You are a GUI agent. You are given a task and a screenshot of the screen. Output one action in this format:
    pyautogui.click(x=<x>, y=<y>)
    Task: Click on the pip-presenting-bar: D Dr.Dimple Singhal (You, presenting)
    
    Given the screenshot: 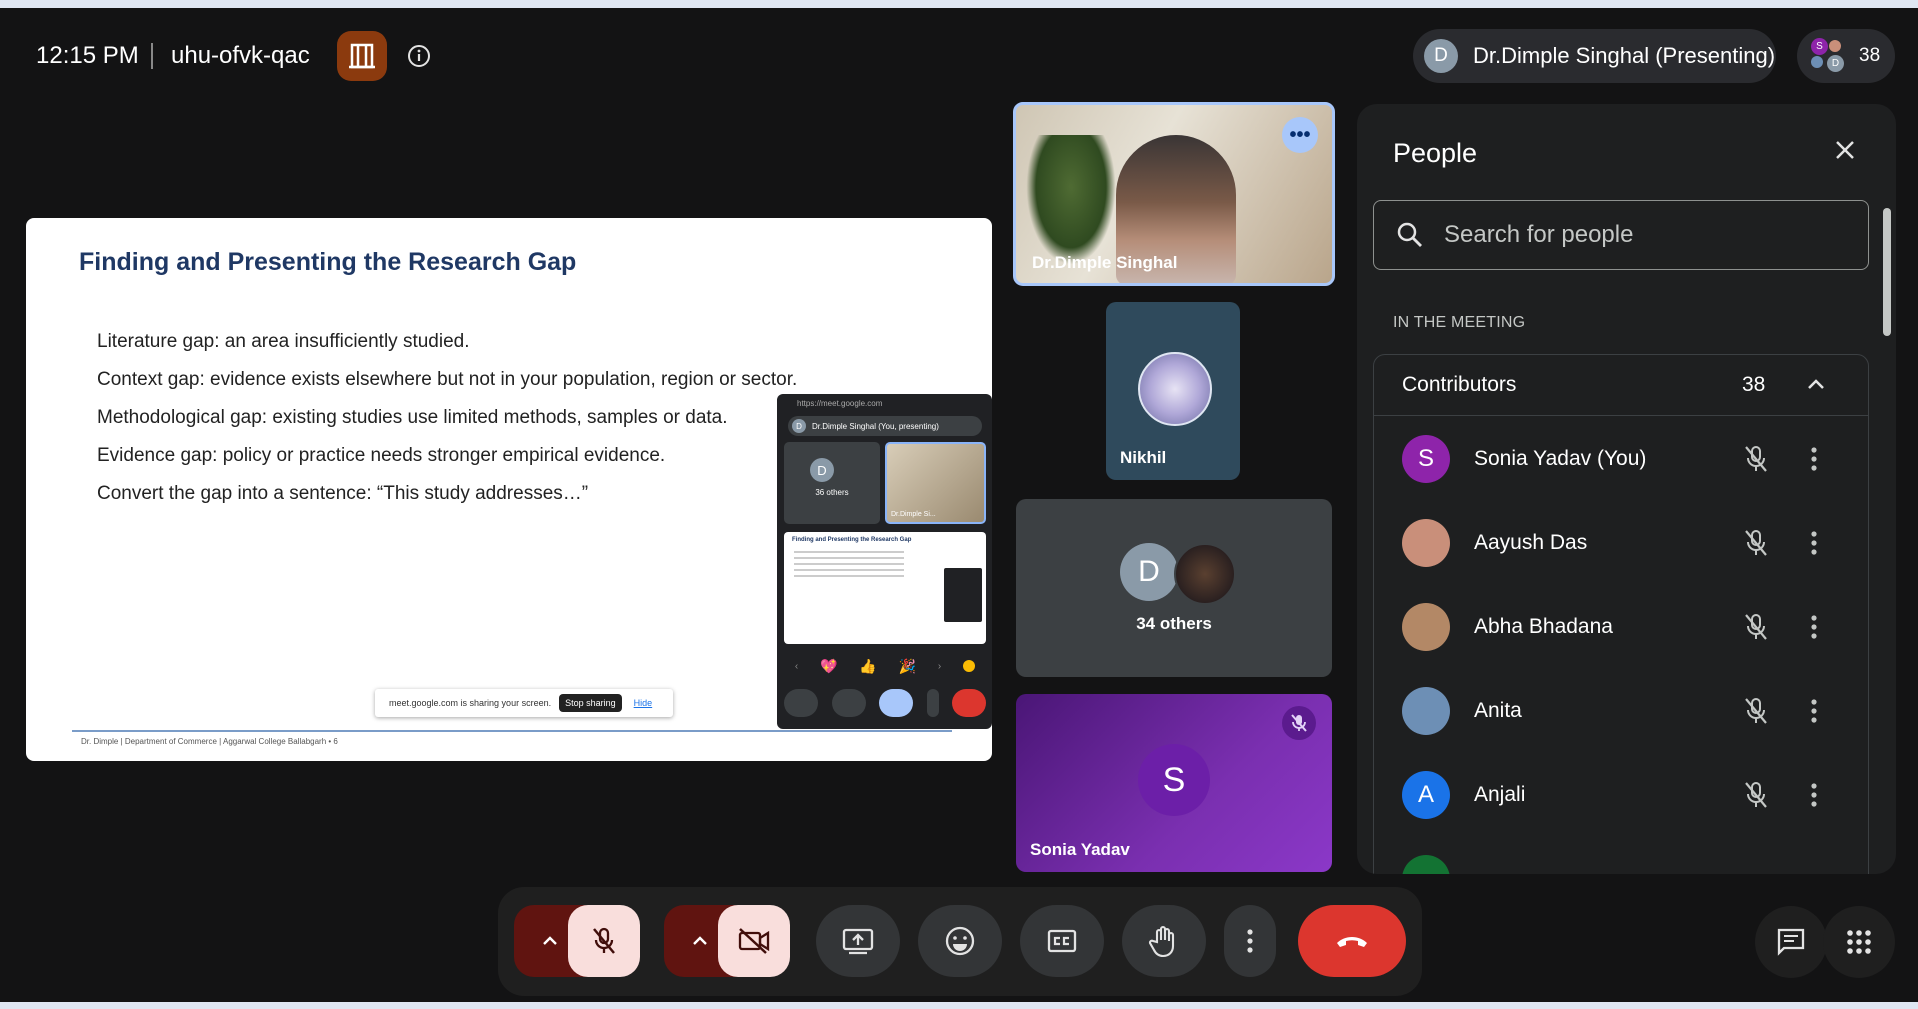 What is the action you would take?
    pyautogui.click(x=885, y=426)
    